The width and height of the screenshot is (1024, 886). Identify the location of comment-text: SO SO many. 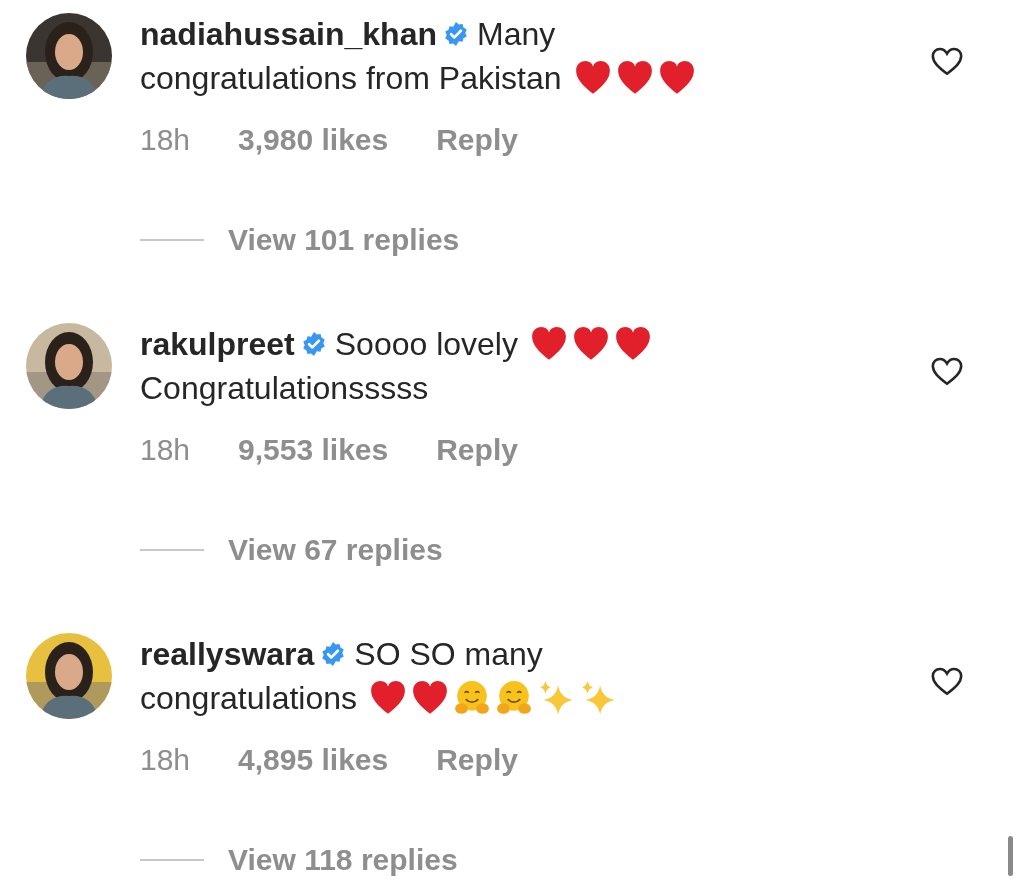
(448, 654).